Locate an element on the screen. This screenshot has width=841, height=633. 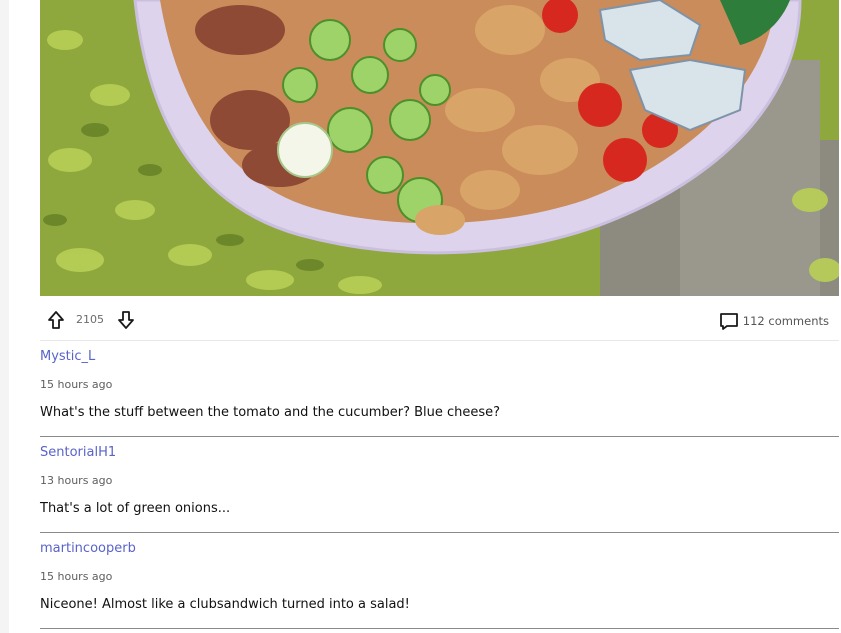
comment-author-link: SentorialH1 is located at coordinates (78, 452).